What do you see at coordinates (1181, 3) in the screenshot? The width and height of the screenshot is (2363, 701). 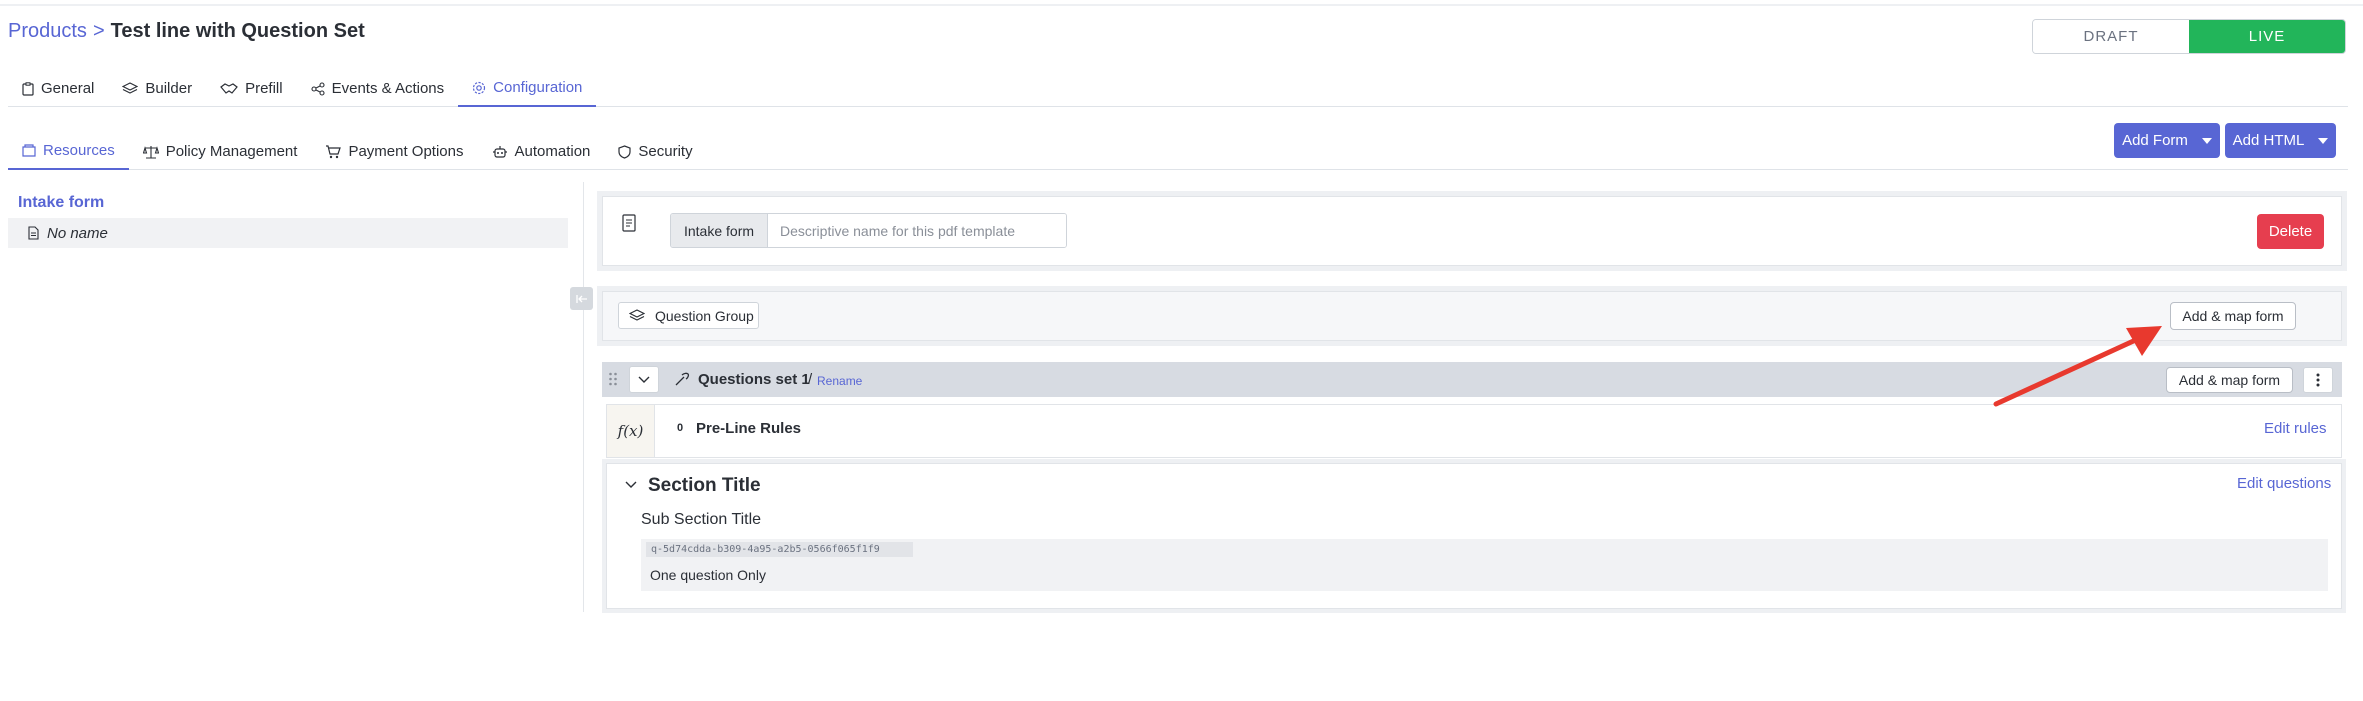 I see `top-border` at bounding box center [1181, 3].